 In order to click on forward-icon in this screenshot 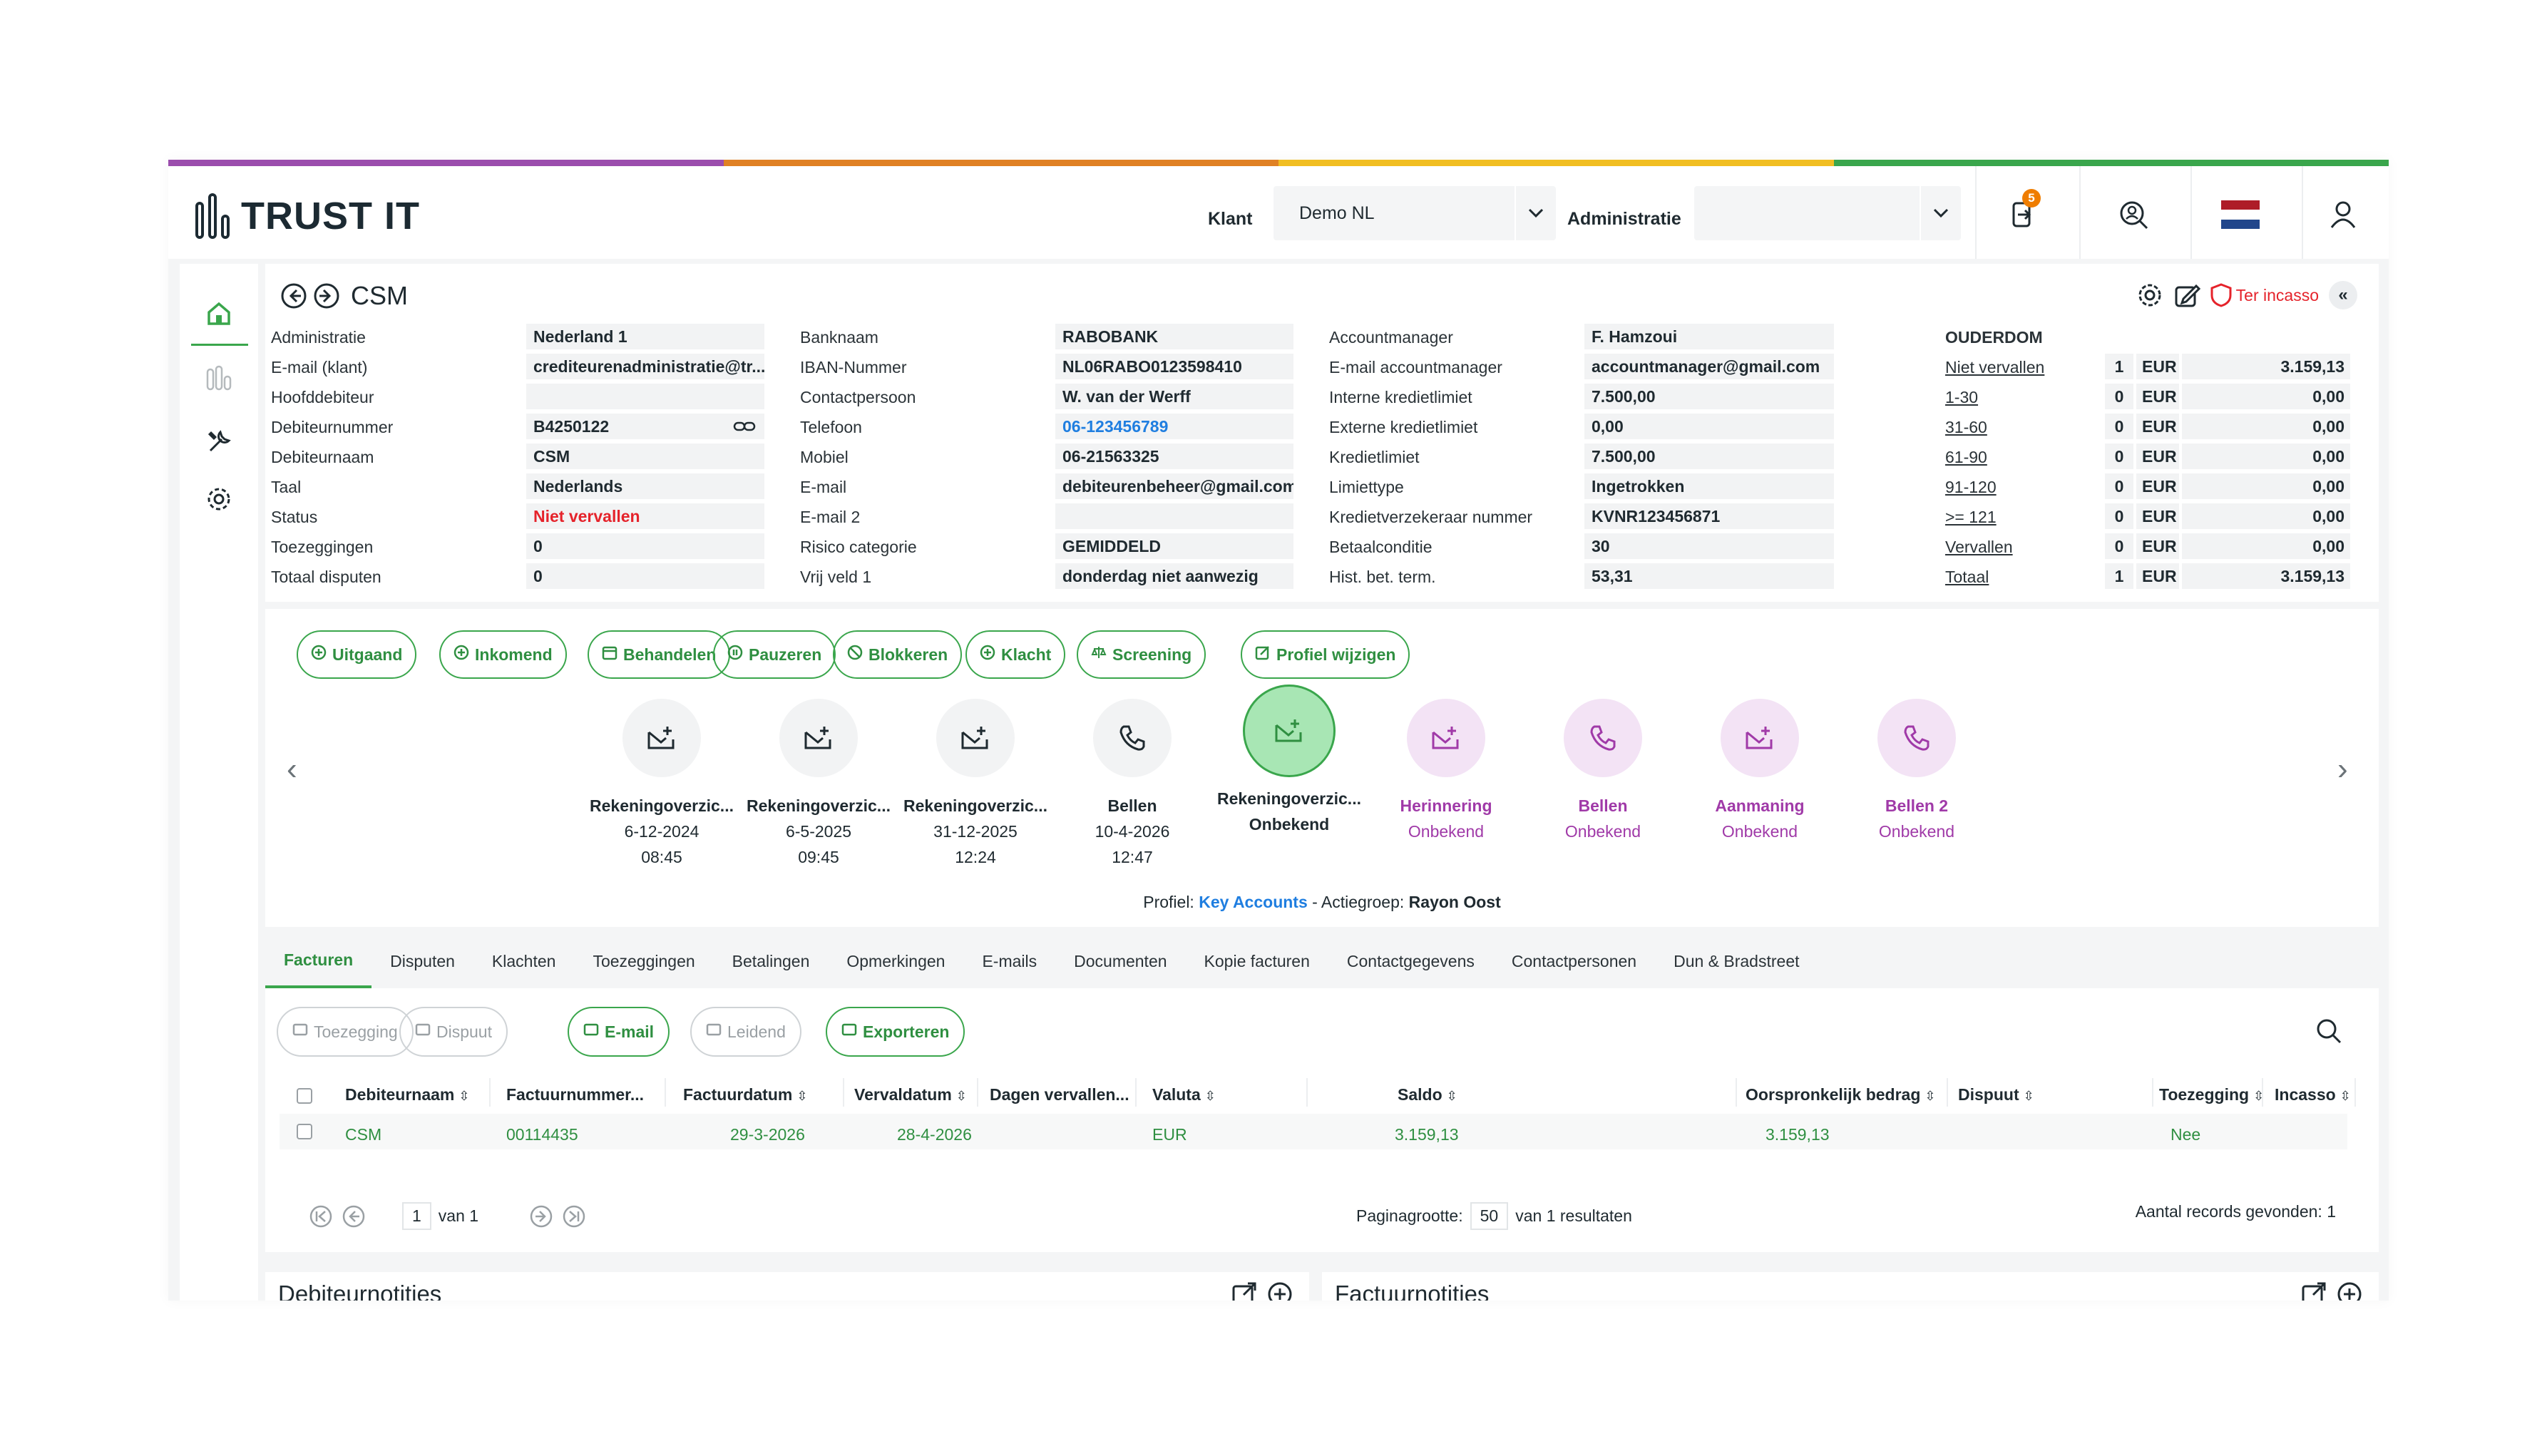, I will do `click(326, 296)`.